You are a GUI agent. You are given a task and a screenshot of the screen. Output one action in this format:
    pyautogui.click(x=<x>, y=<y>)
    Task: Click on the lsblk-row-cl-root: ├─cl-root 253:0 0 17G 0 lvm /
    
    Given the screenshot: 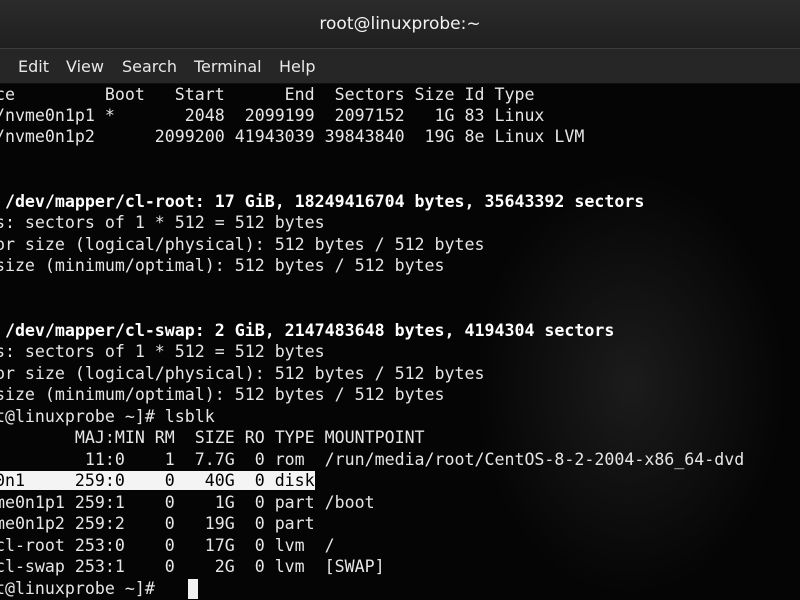 What is the action you would take?
    pyautogui.click(x=167, y=545)
    